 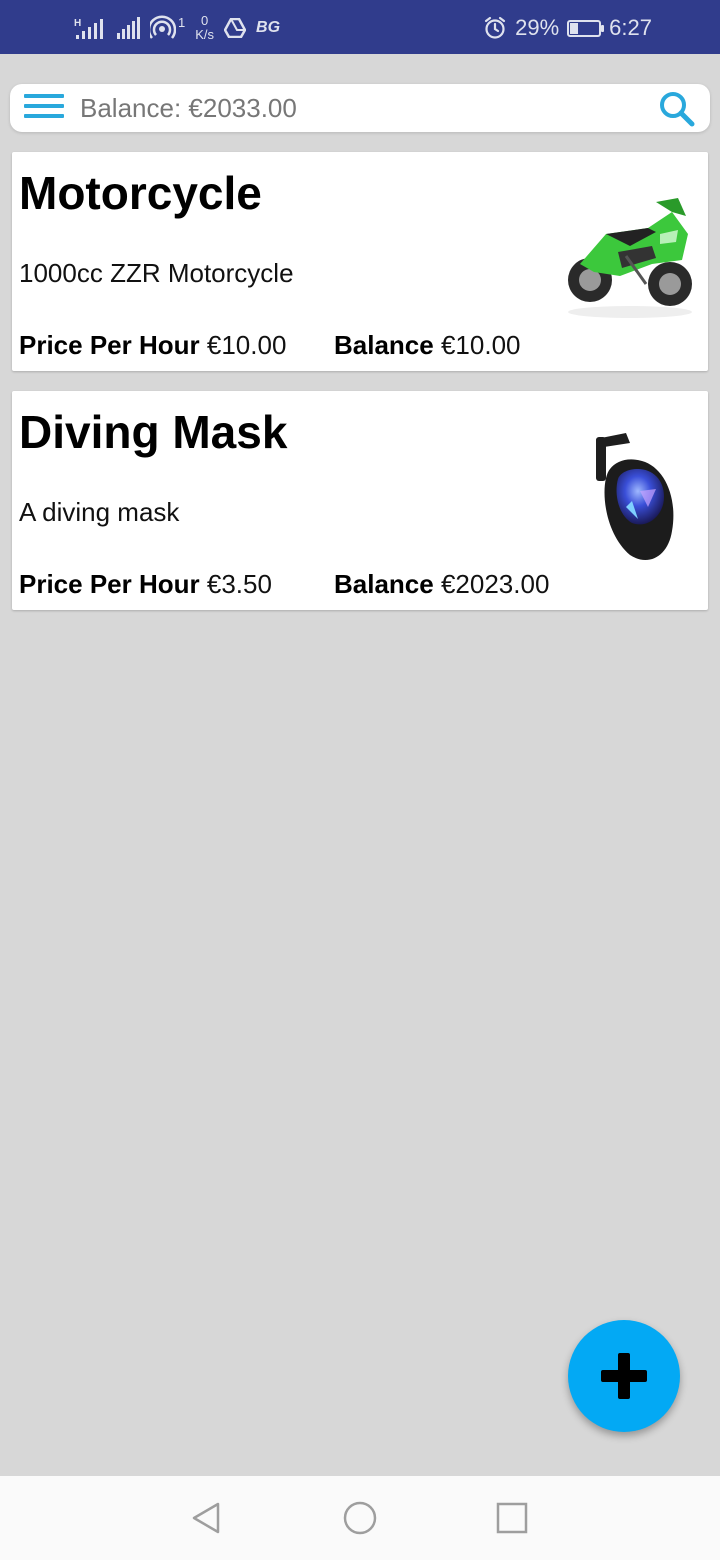 I want to click on carrier-tag: BG, so click(x=268, y=27).